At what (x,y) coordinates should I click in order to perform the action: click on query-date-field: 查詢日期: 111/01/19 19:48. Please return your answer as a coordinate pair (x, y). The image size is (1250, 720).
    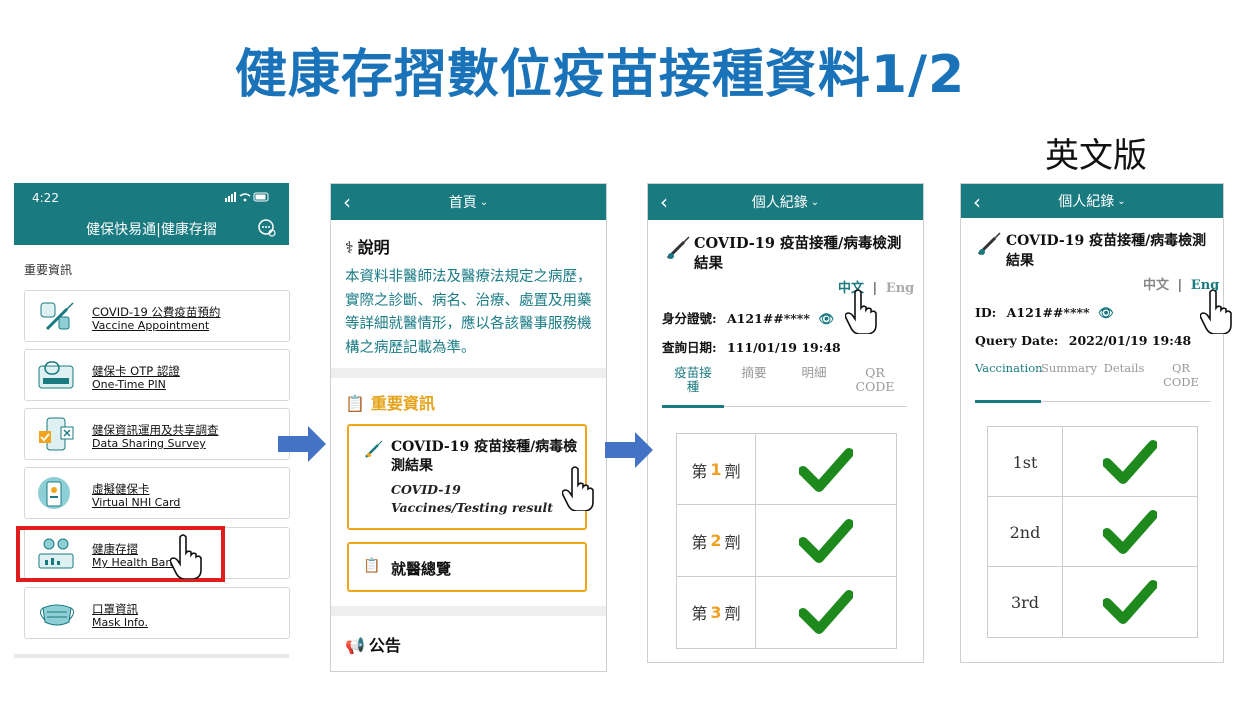
    Looking at the image, I should click on (751, 346).